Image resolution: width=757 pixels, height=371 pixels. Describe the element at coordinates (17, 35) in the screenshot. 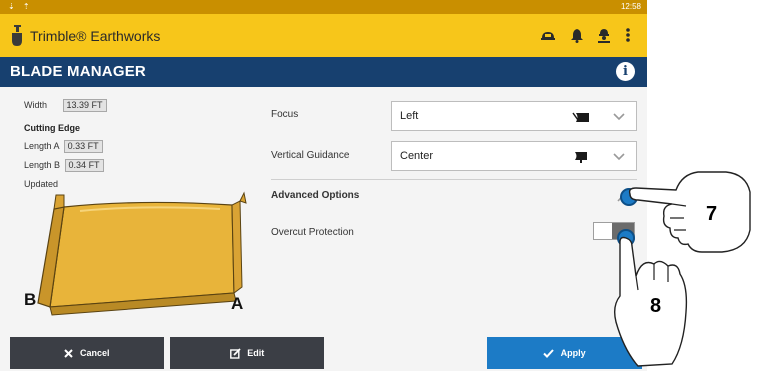

I see `shovel-logo-icon` at that location.